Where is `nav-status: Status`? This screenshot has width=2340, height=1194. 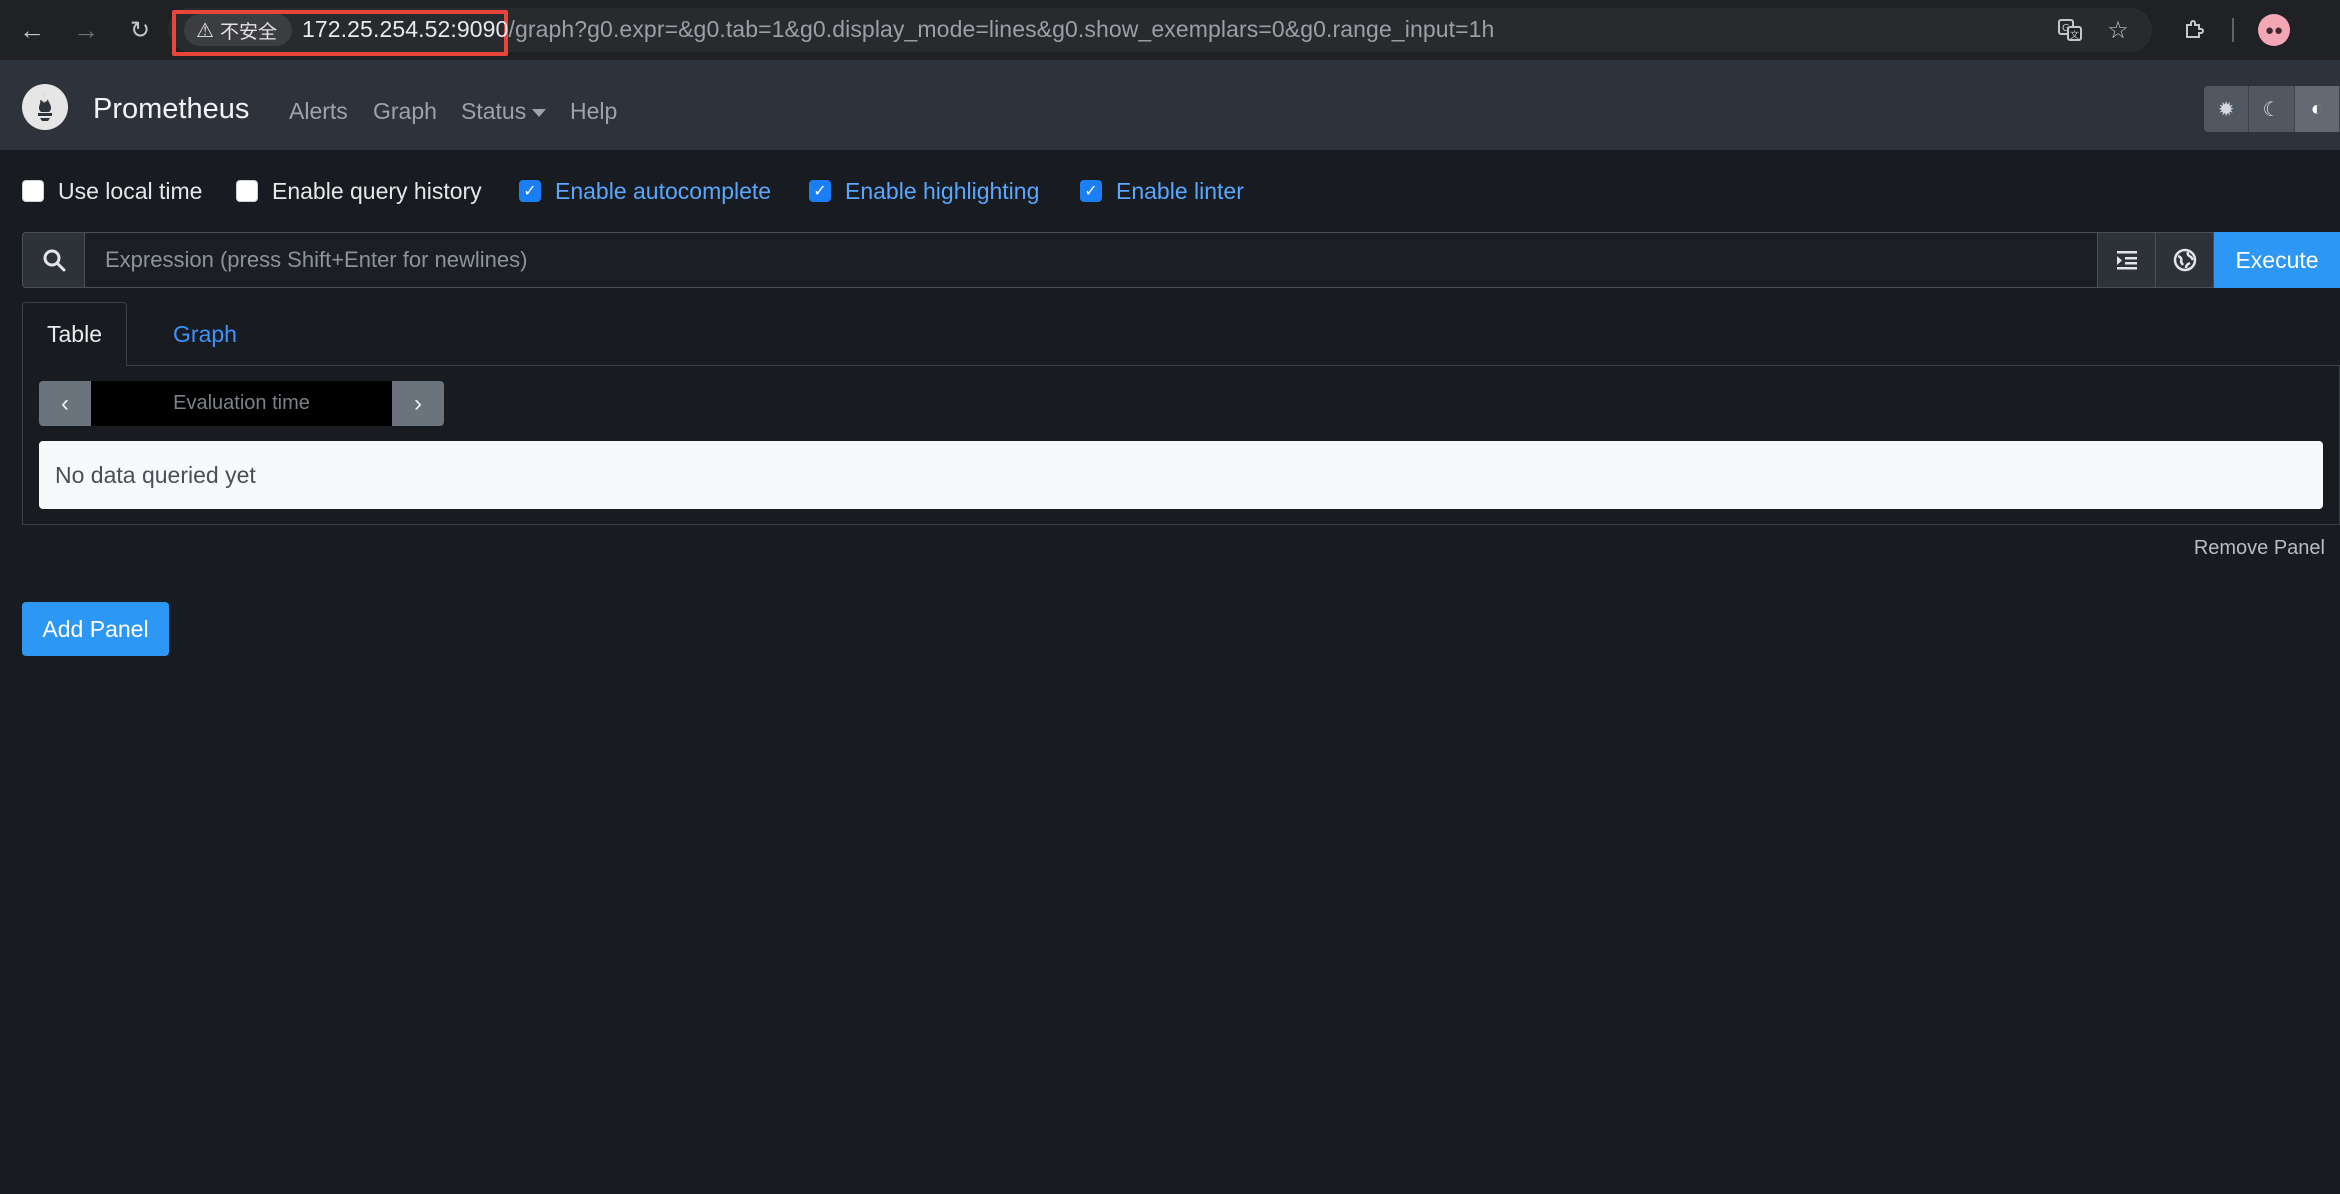
nav-status: Status is located at coordinates (504, 111).